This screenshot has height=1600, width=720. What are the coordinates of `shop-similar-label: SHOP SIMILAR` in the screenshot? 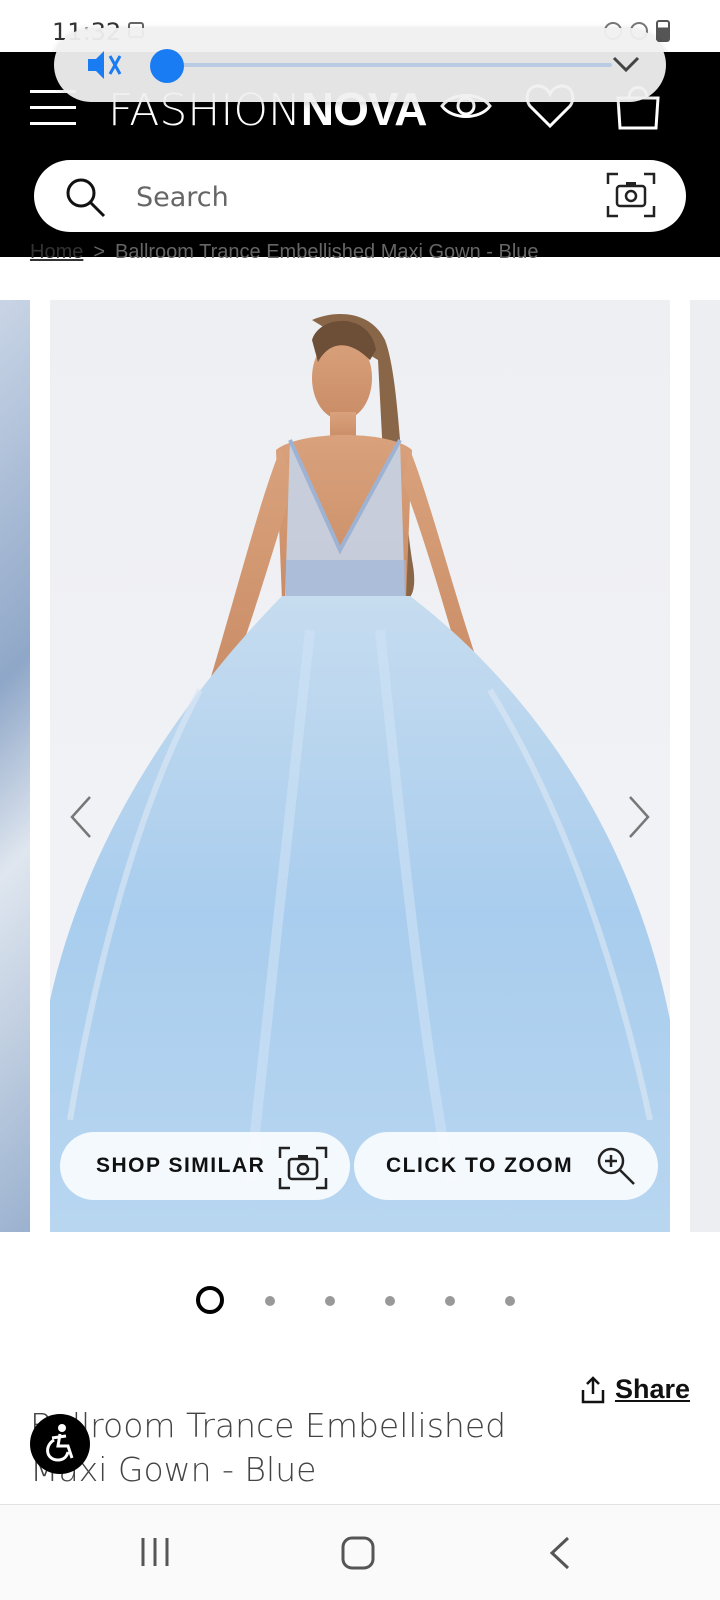 It's located at (181, 1165).